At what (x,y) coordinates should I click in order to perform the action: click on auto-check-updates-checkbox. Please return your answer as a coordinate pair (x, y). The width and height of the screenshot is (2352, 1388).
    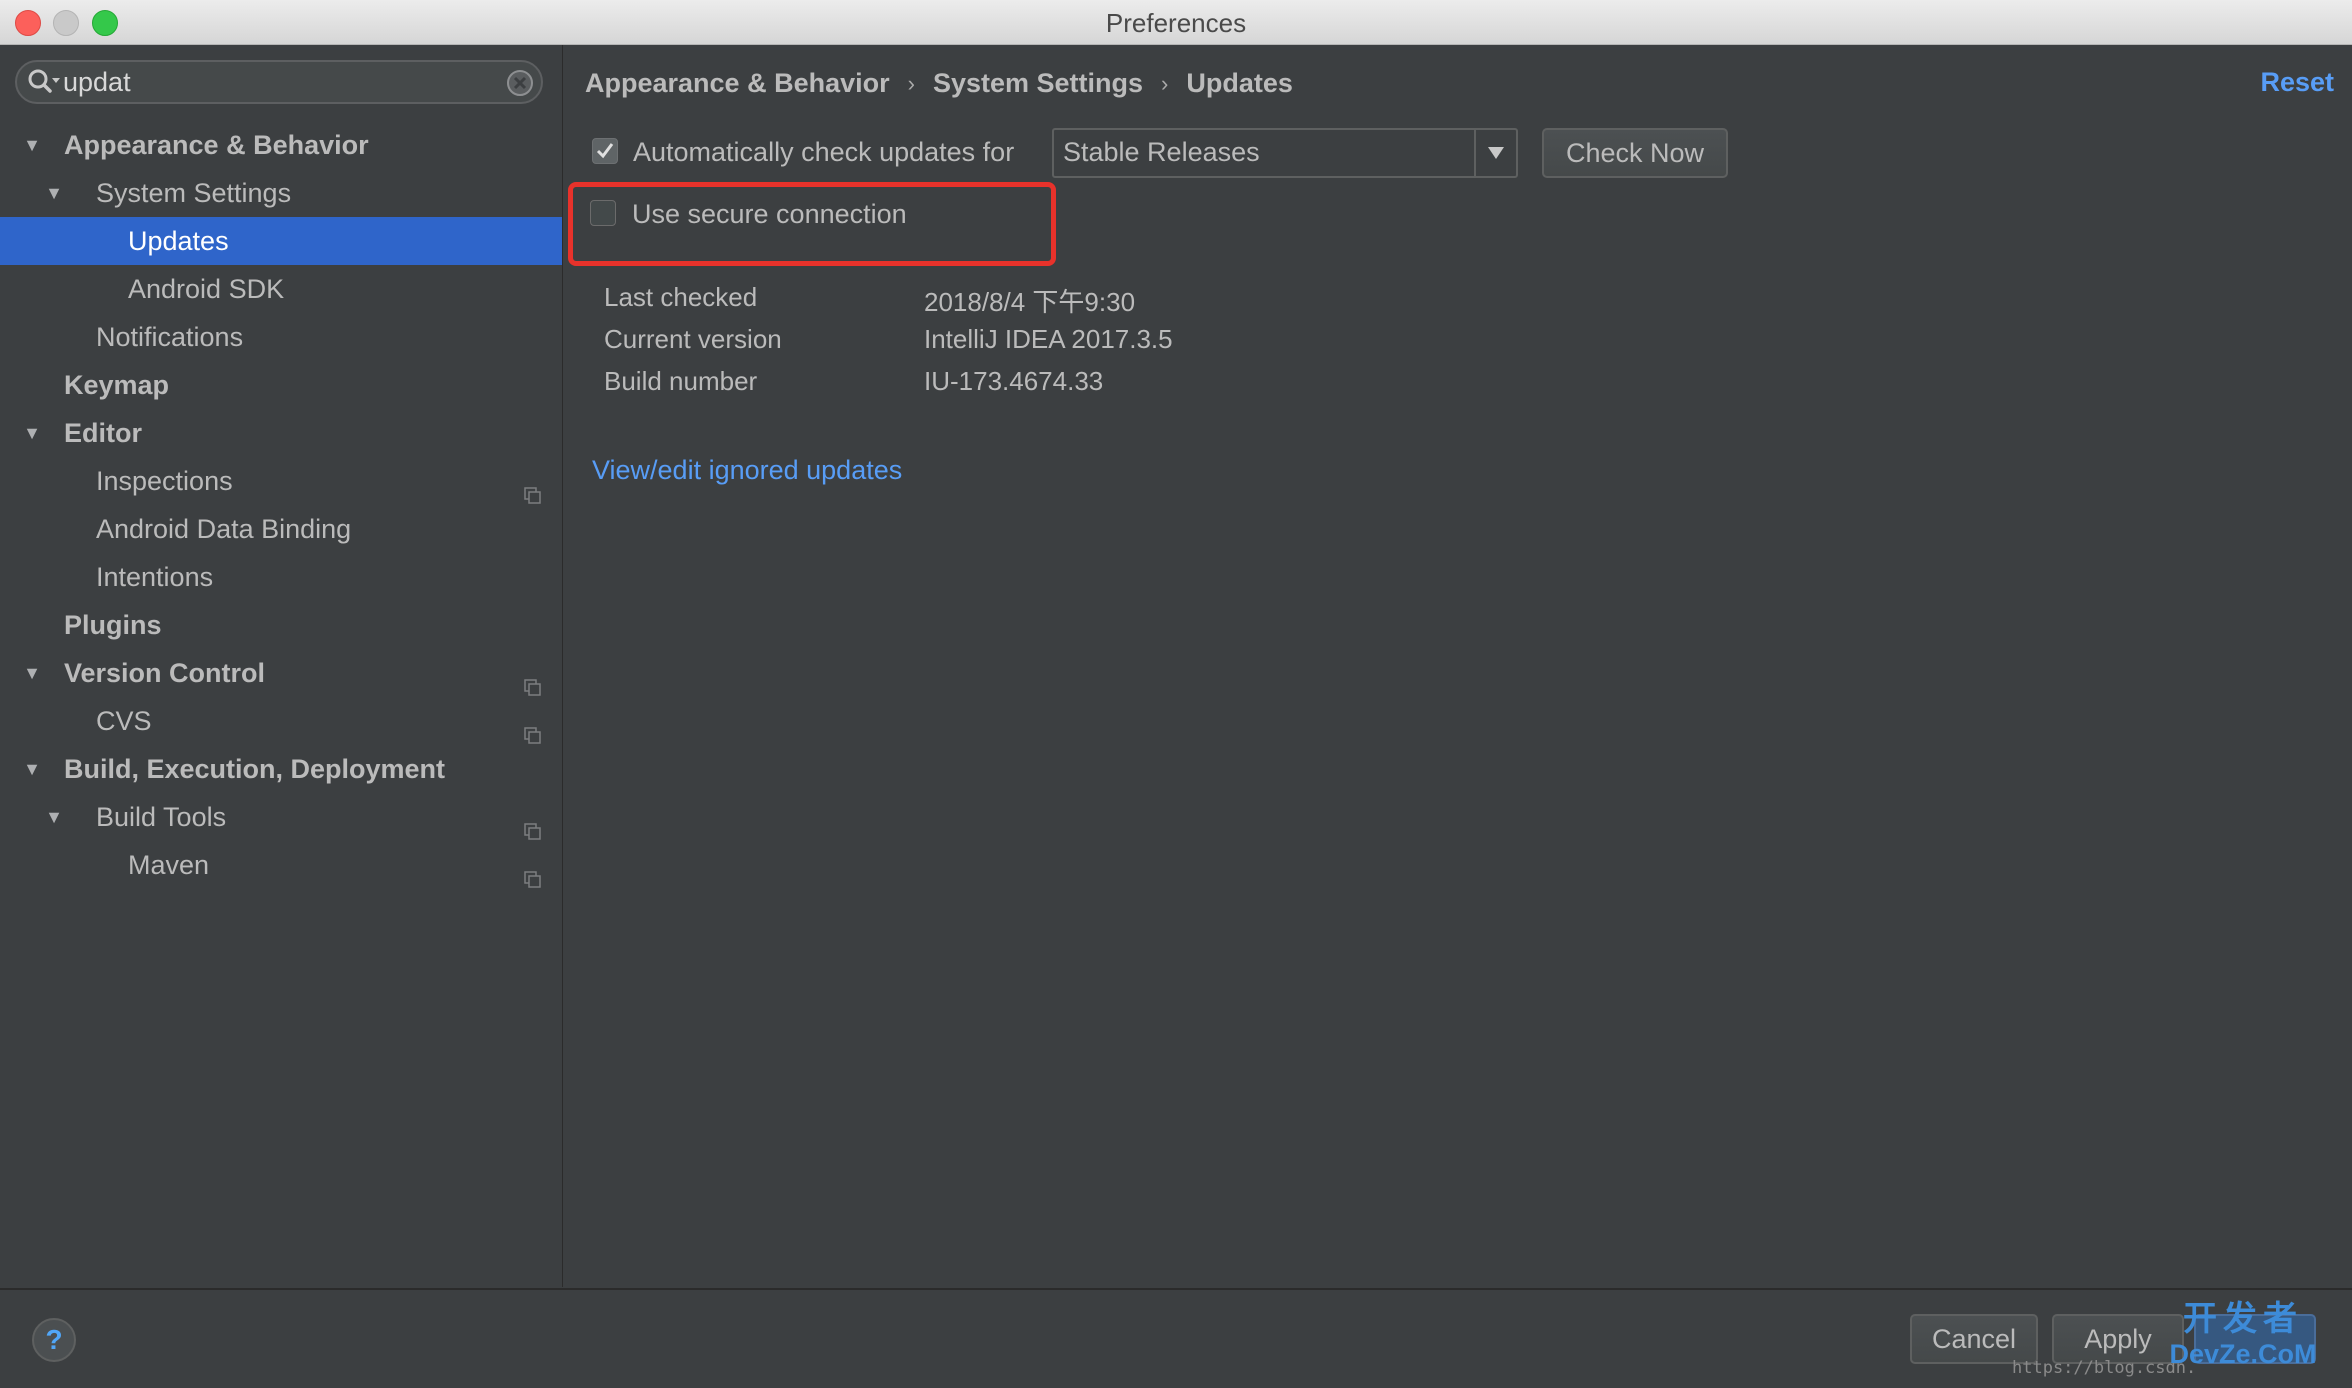
    Looking at the image, I should click on (605, 151).